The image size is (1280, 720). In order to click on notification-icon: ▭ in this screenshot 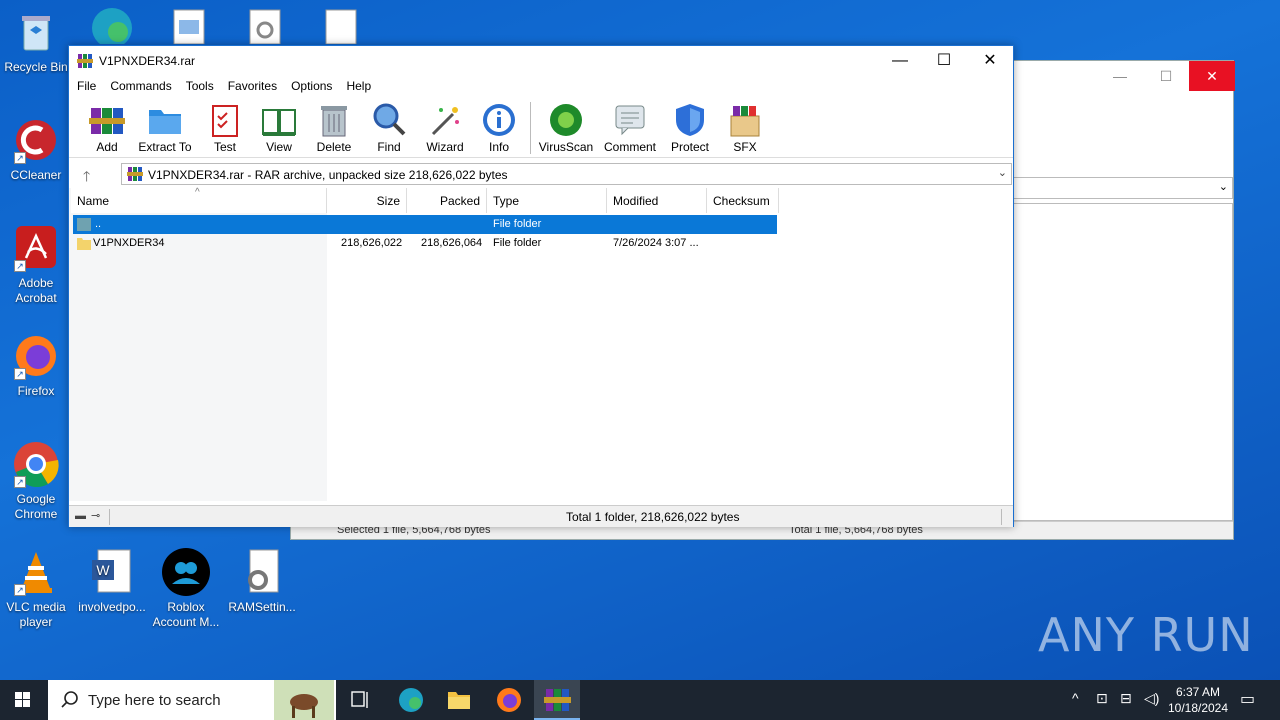, I will do `click(1247, 699)`.